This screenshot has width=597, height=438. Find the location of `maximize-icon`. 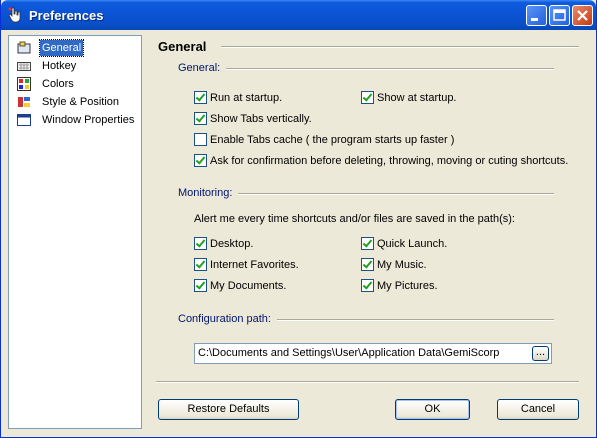

maximize-icon is located at coordinates (559, 15).